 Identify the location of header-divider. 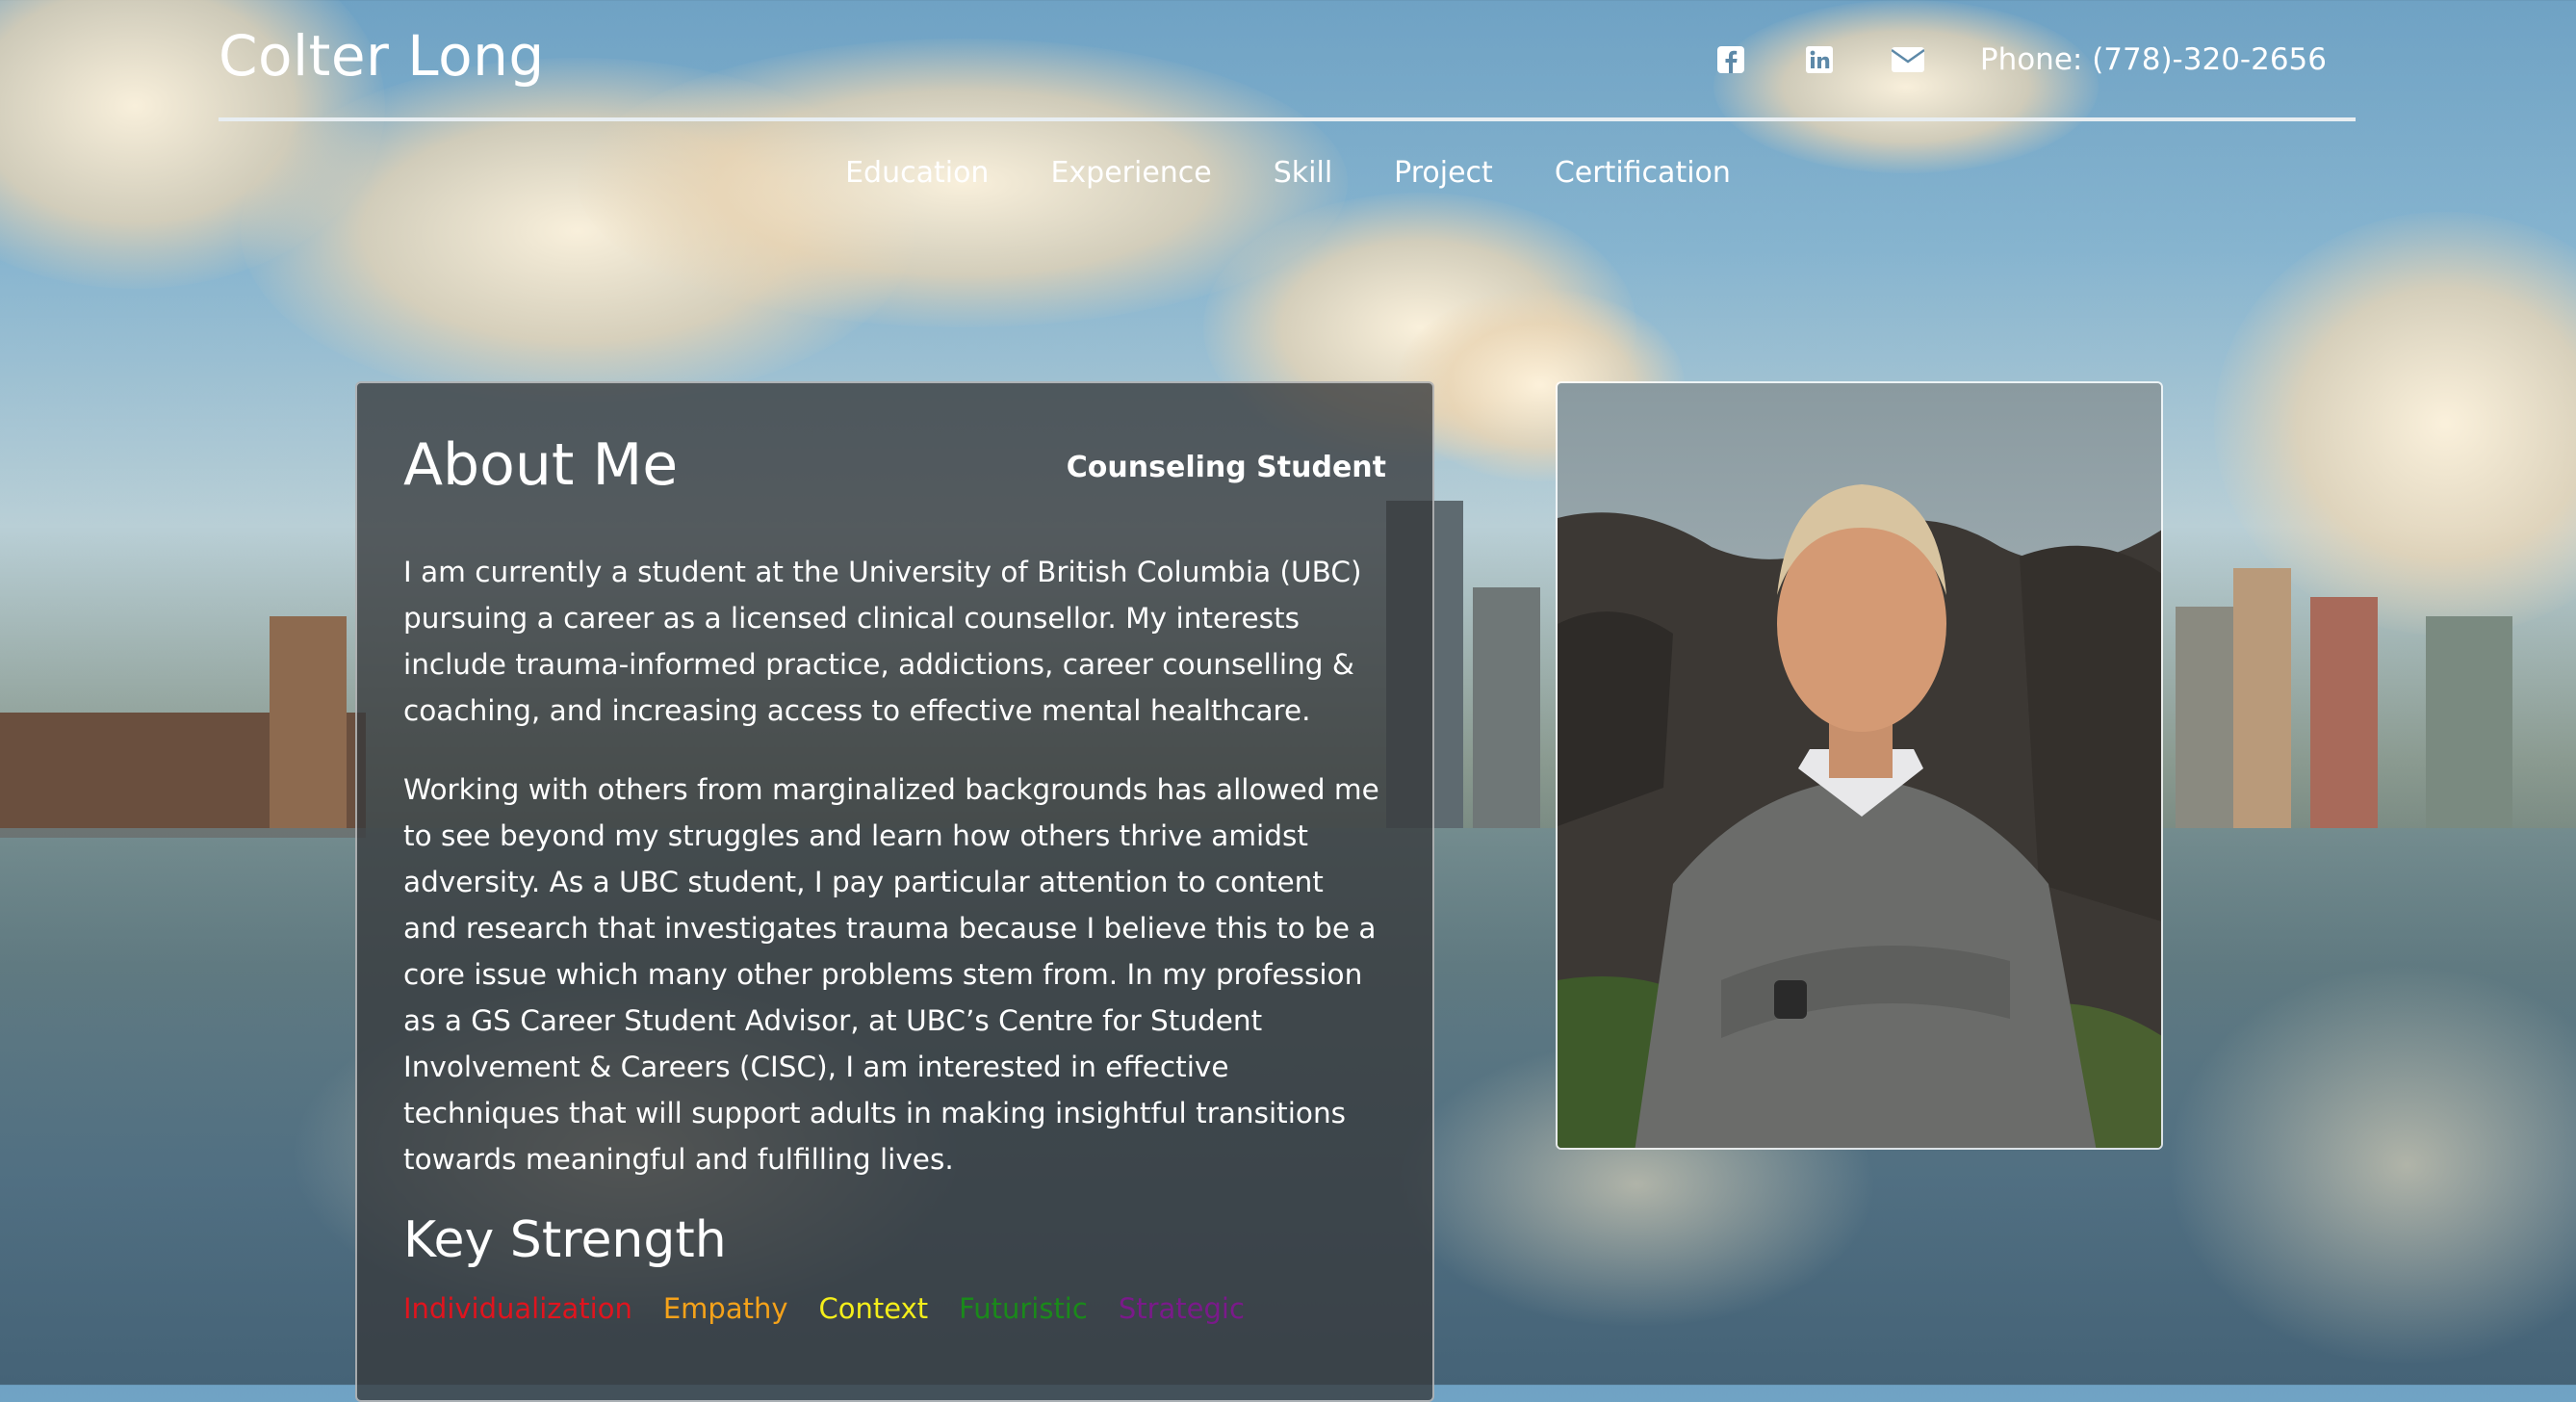
(1287, 119).